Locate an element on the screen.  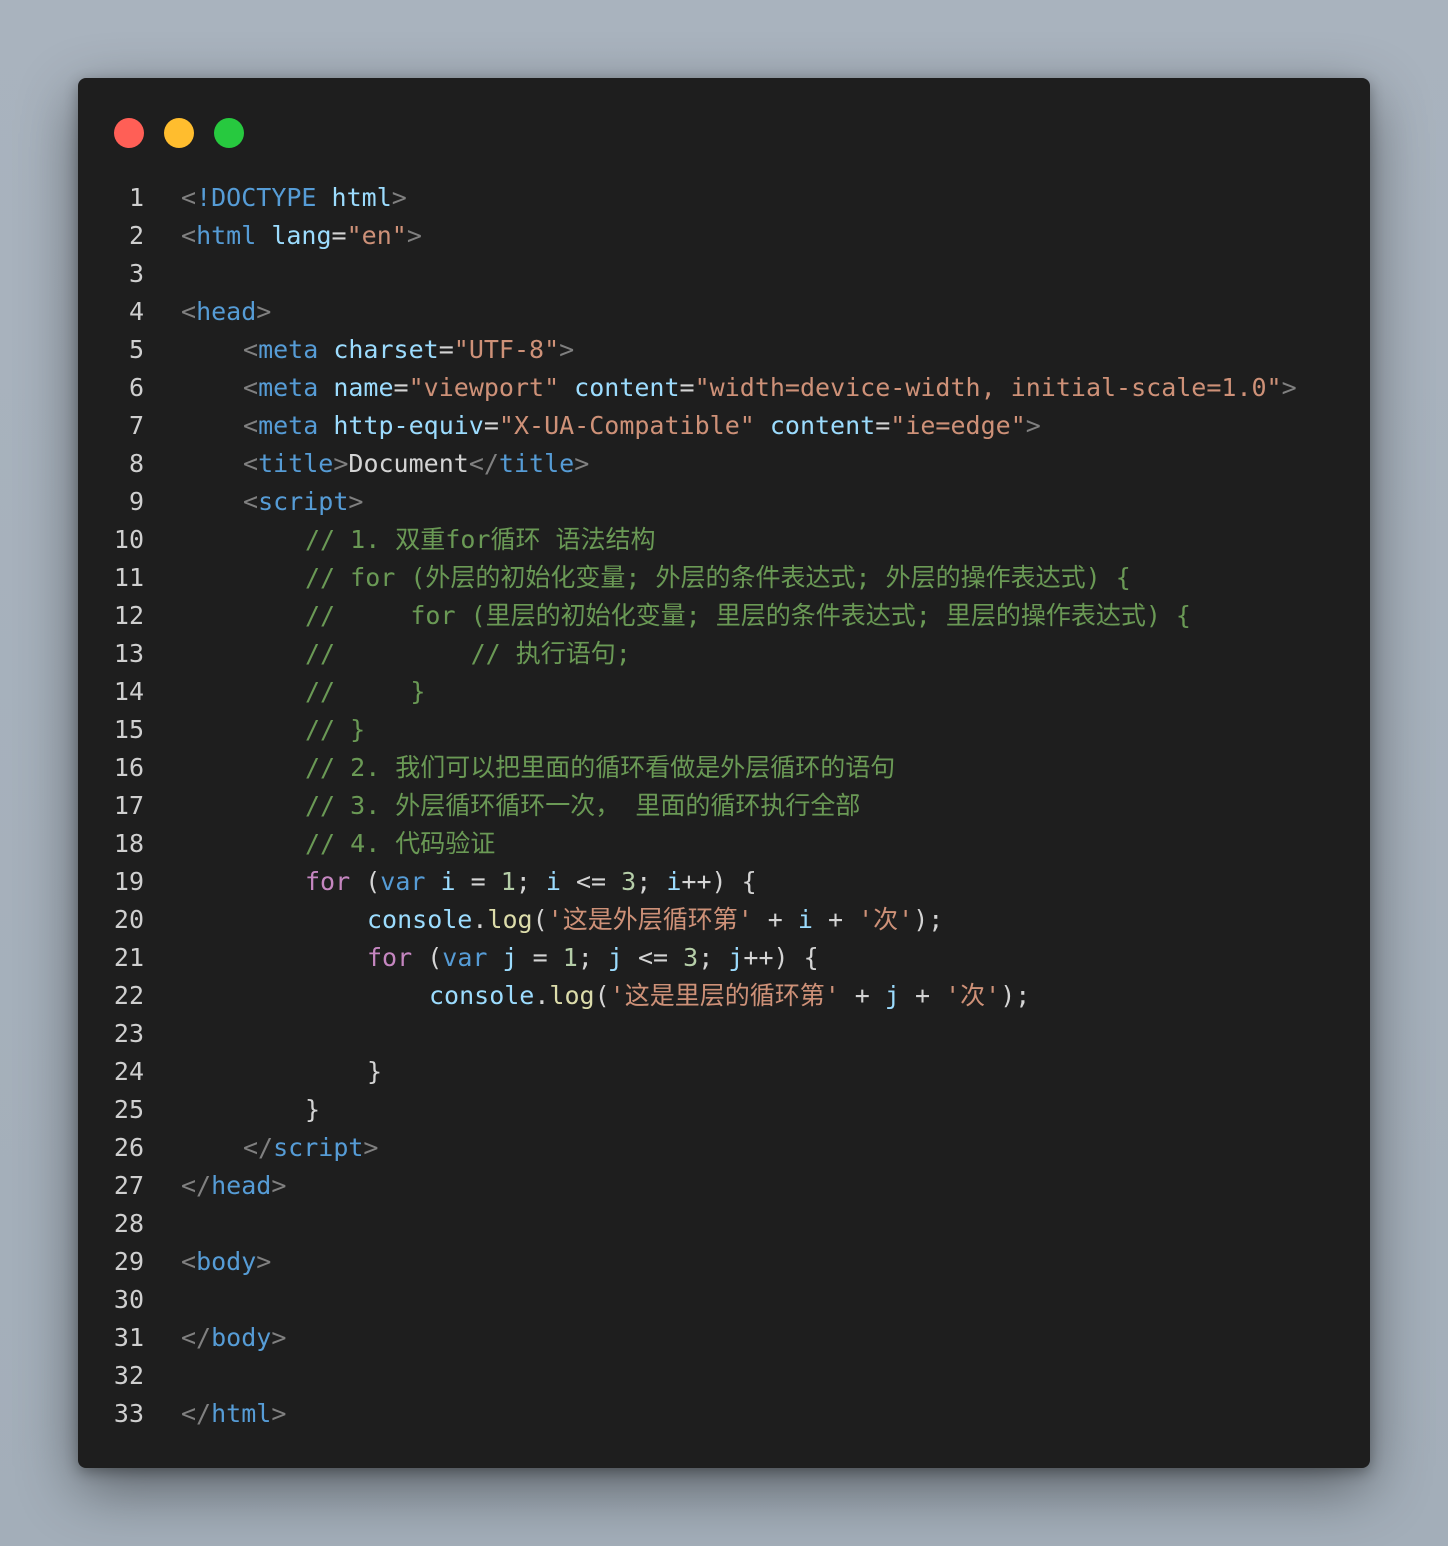
maximize-icon is located at coordinates (229, 133).